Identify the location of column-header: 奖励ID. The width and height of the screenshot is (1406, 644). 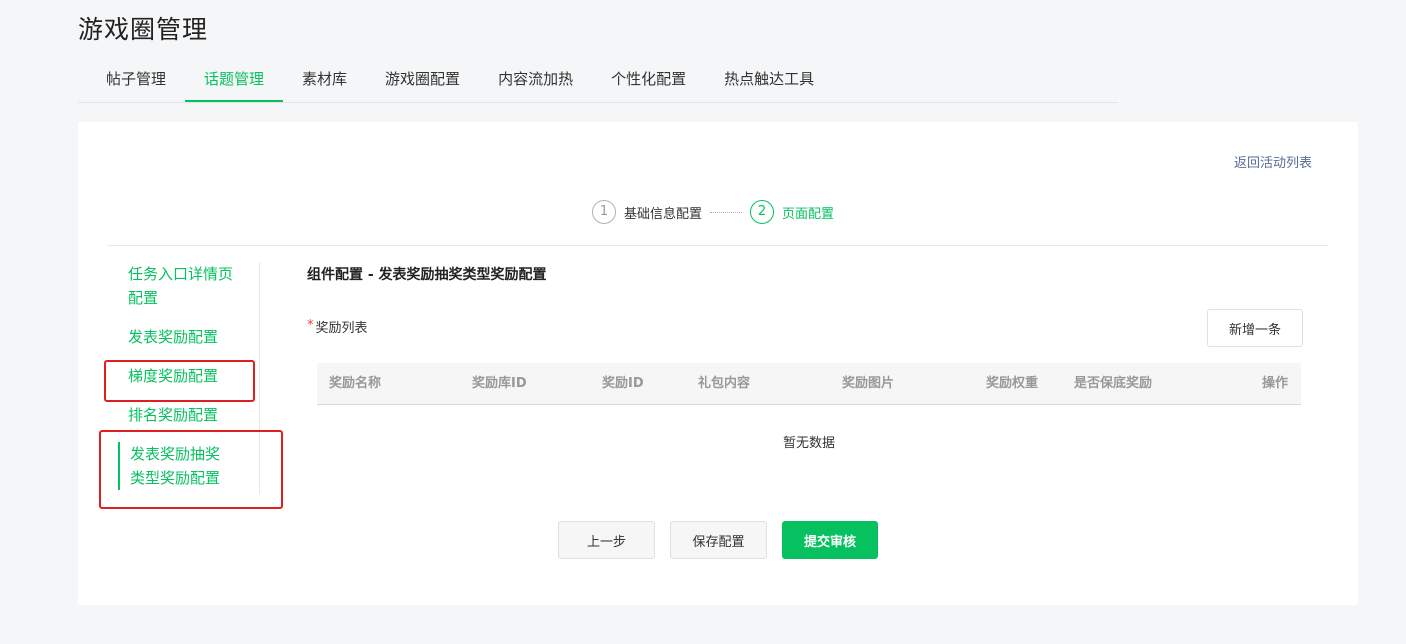
(623, 383).